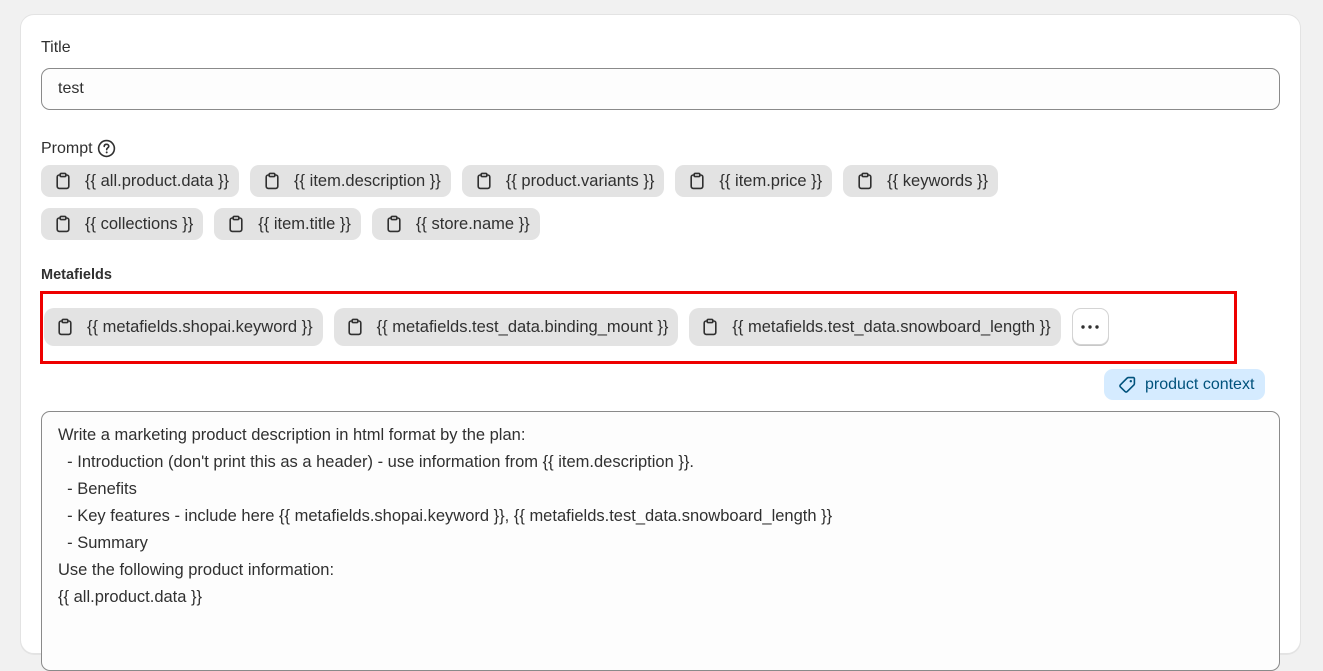 This screenshot has height=671, width=1323. What do you see at coordinates (367, 180) in the screenshot?
I see `chip-label: {{ item.description }}` at bounding box center [367, 180].